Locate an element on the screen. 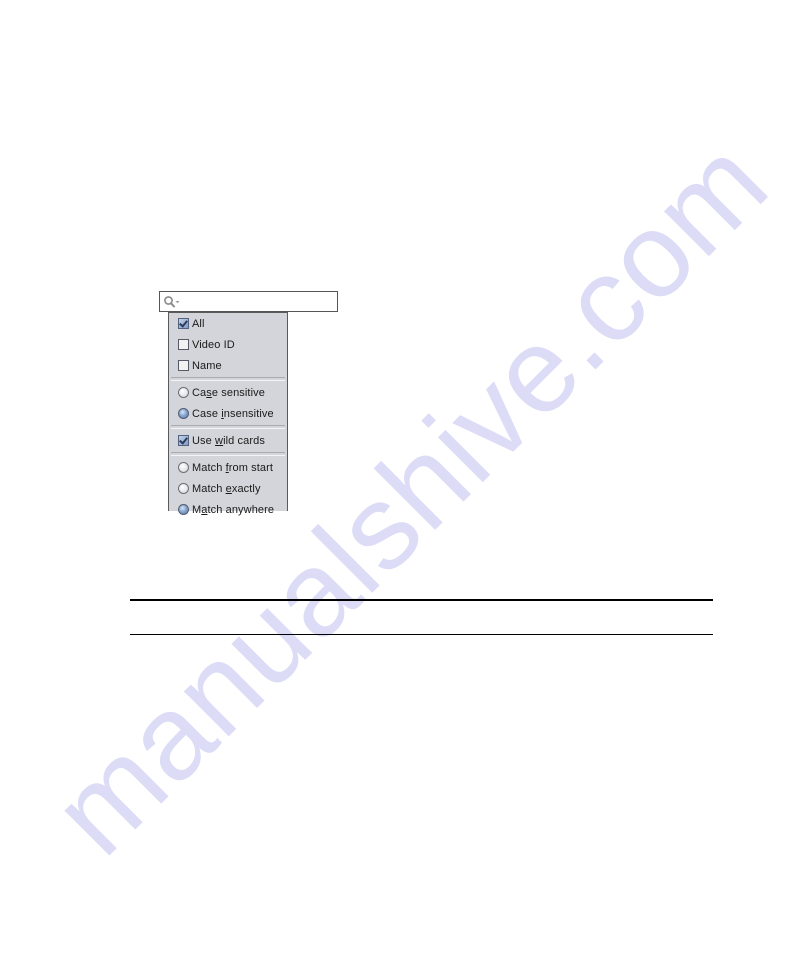 This screenshot has width=810, height=972. menu-item-case-sensitive: Case sensitive is located at coordinates (228, 392).